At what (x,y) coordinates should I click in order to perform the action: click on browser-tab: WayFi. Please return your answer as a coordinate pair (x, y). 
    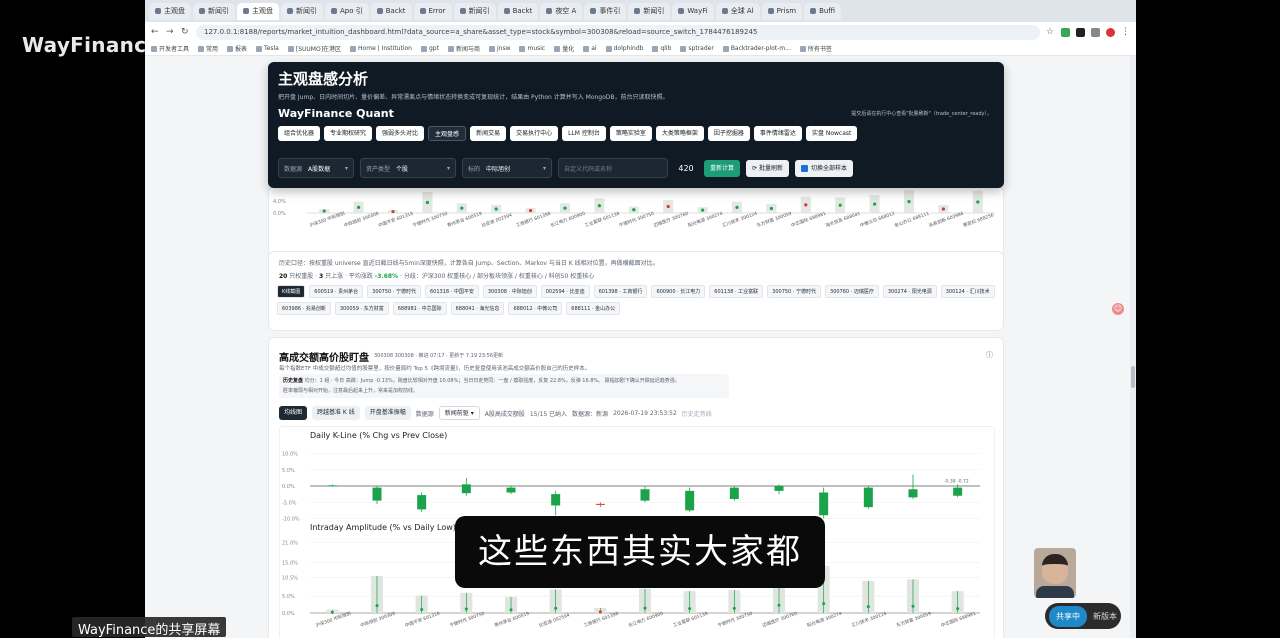
    Looking at the image, I should click on (693, 11).